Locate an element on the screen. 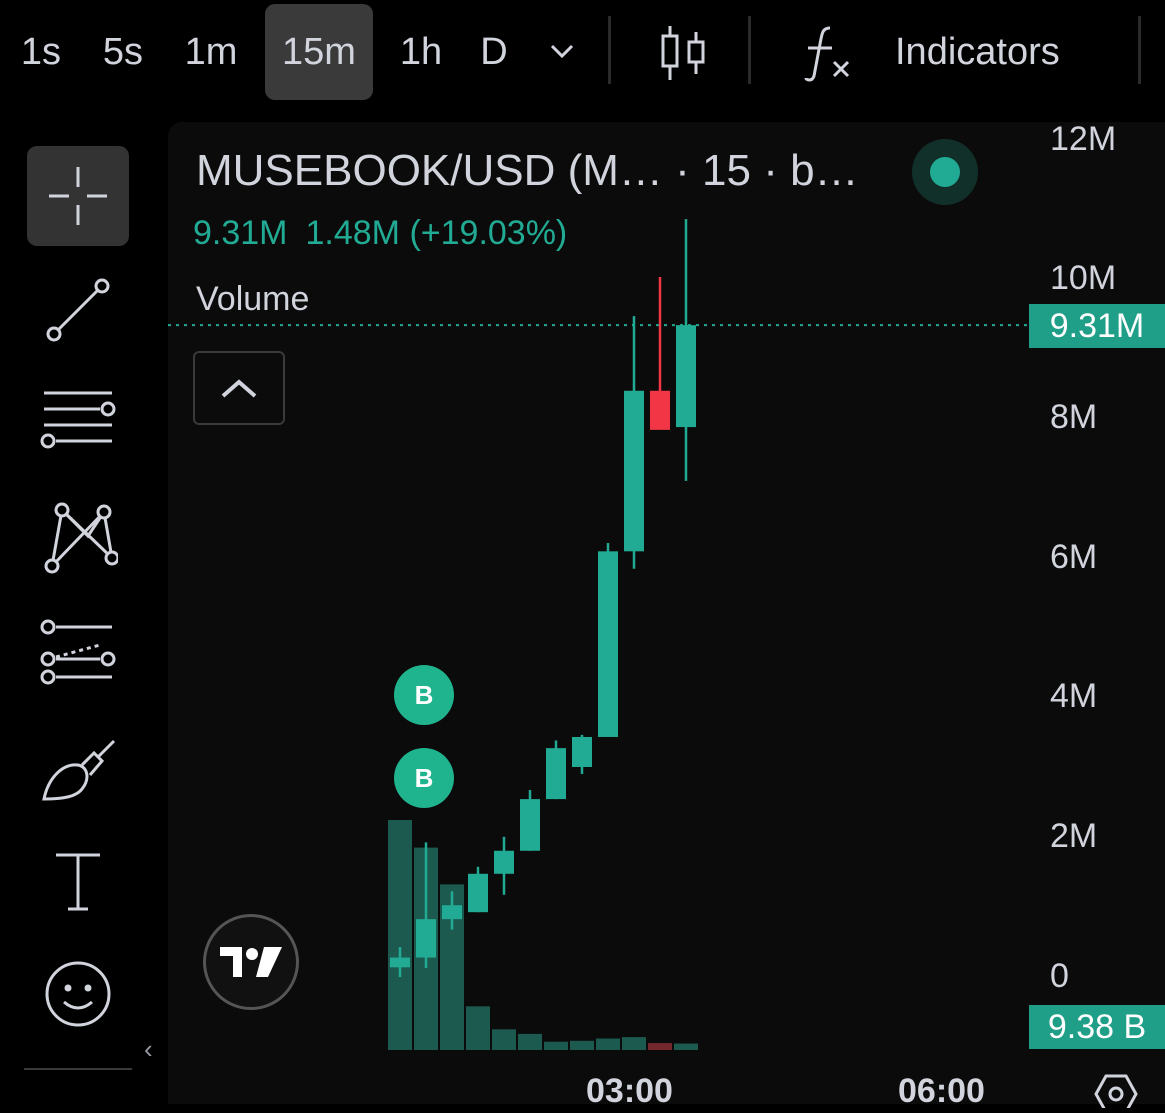  volume-legend: Volume is located at coordinates (252, 299).